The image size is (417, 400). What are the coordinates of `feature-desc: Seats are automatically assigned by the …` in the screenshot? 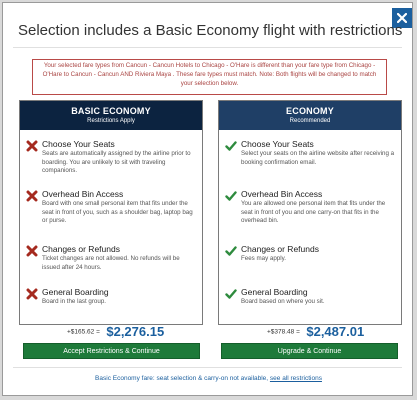 It's located at (116, 162).